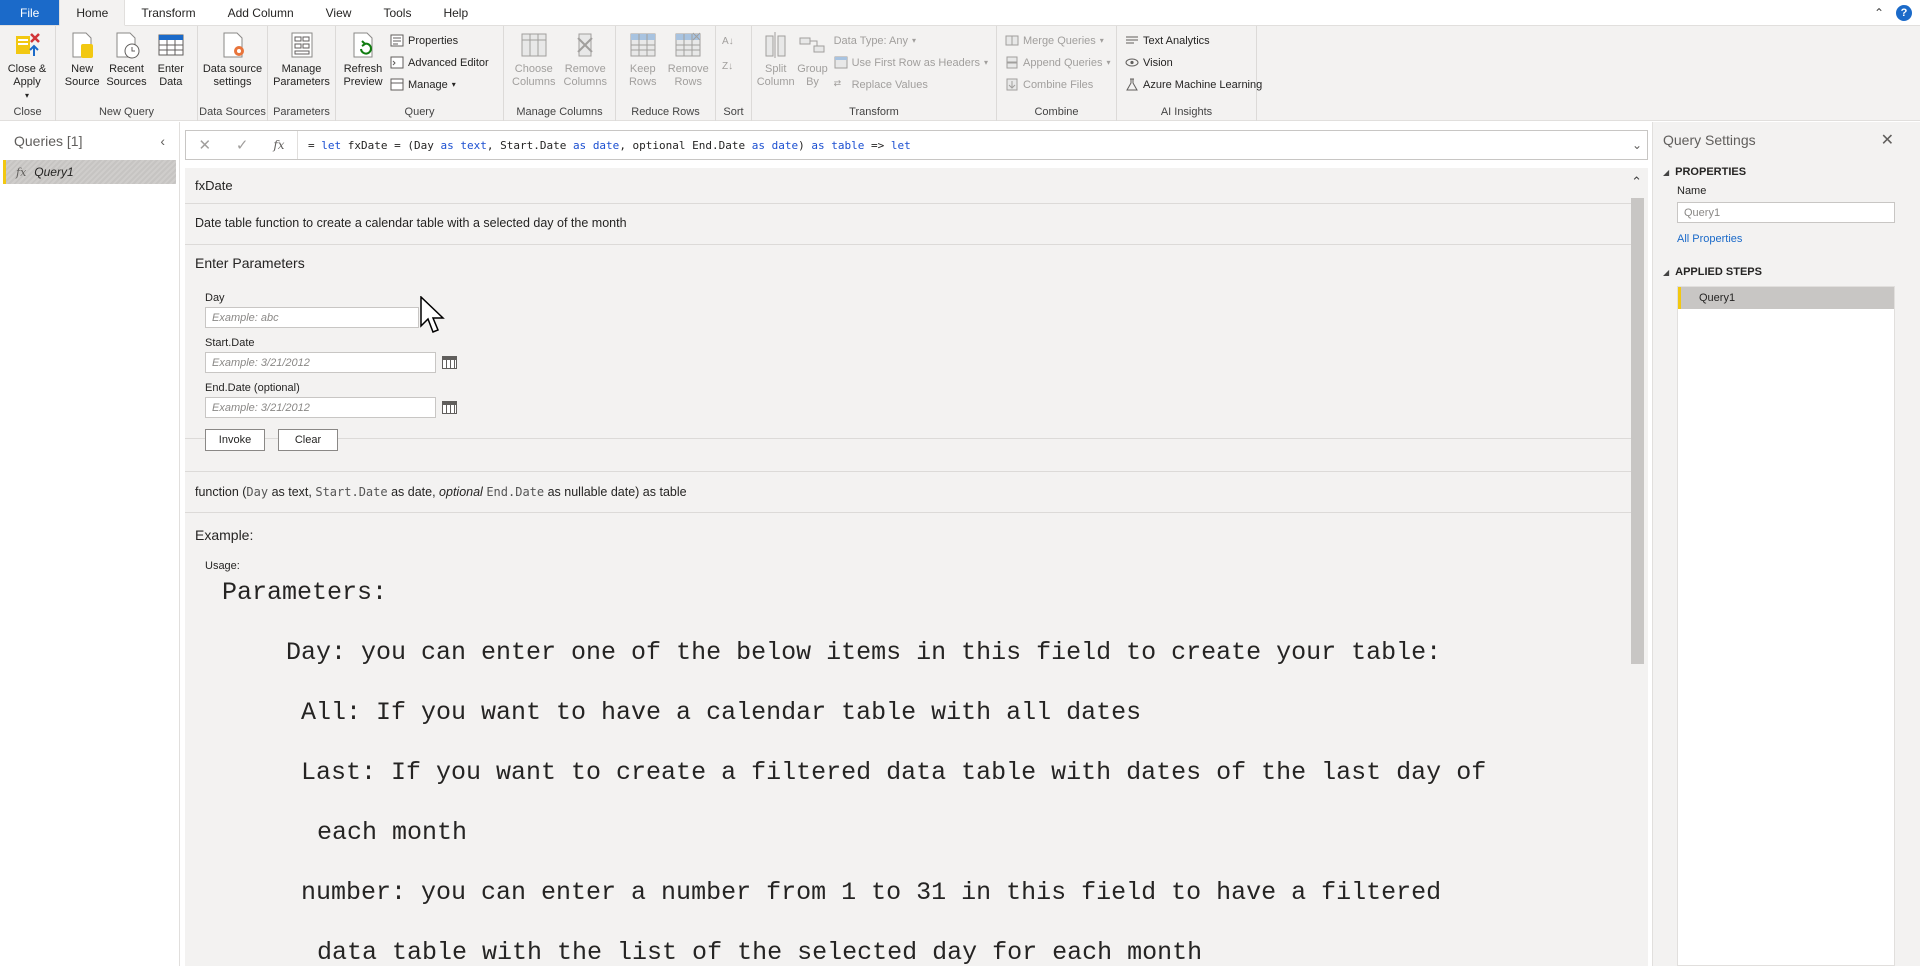  What do you see at coordinates (1012, 84) in the screenshot?
I see `combine-files-icon` at bounding box center [1012, 84].